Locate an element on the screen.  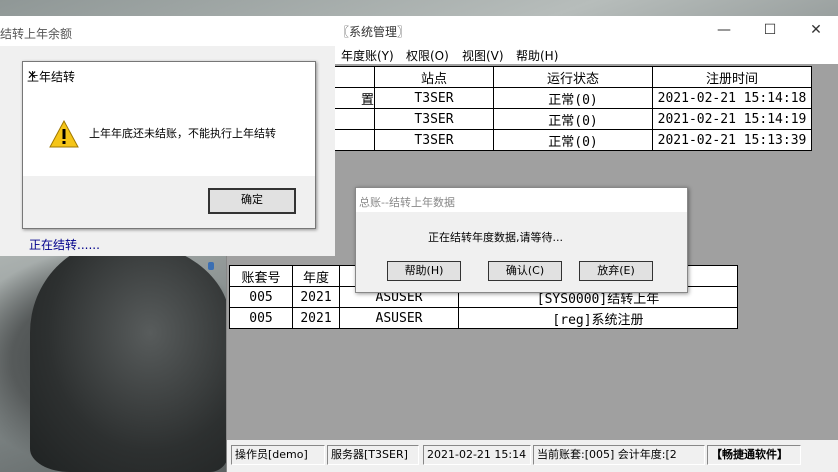
message-box-footer: 确定 is located at coordinates (169, 202).